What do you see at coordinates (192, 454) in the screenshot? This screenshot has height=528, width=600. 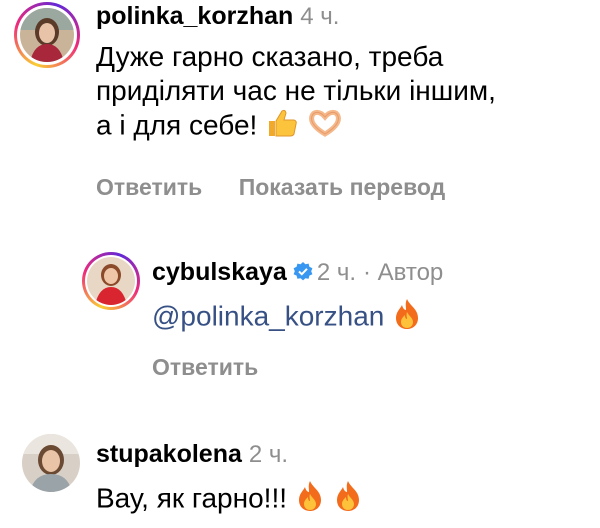 I see `username: stupakolena 2 ч.` at bounding box center [192, 454].